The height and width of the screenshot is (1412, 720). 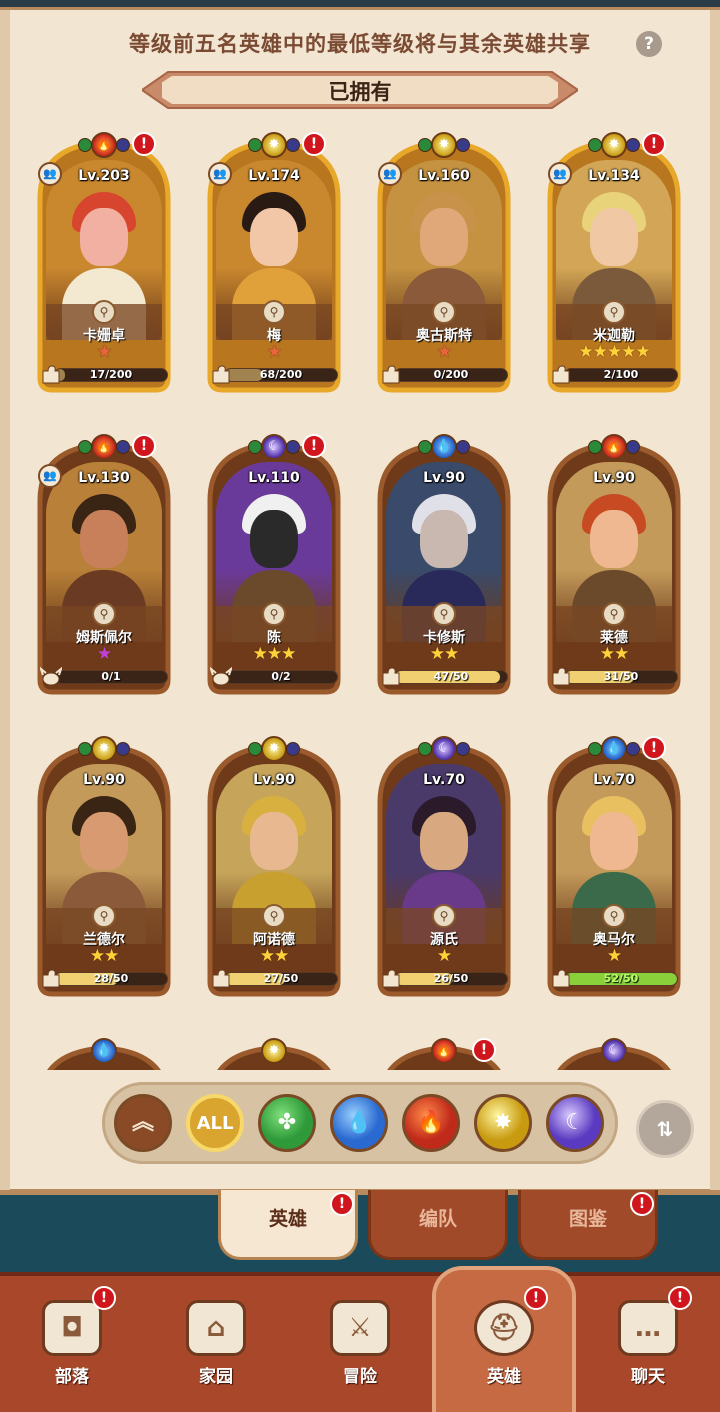 I want to click on nav-swords: ⚔ 冒险, so click(x=360, y=1350).